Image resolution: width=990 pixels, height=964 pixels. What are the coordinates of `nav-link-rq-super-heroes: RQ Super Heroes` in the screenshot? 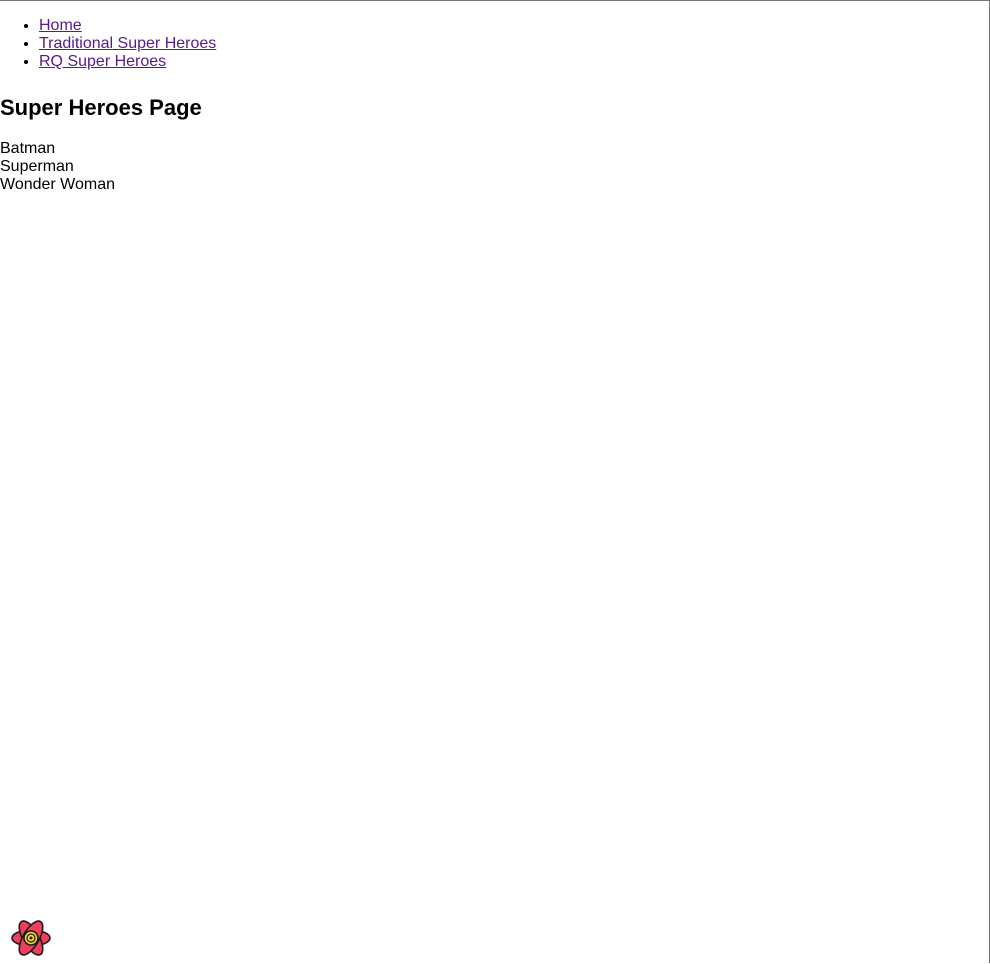 It's located at (102, 61).